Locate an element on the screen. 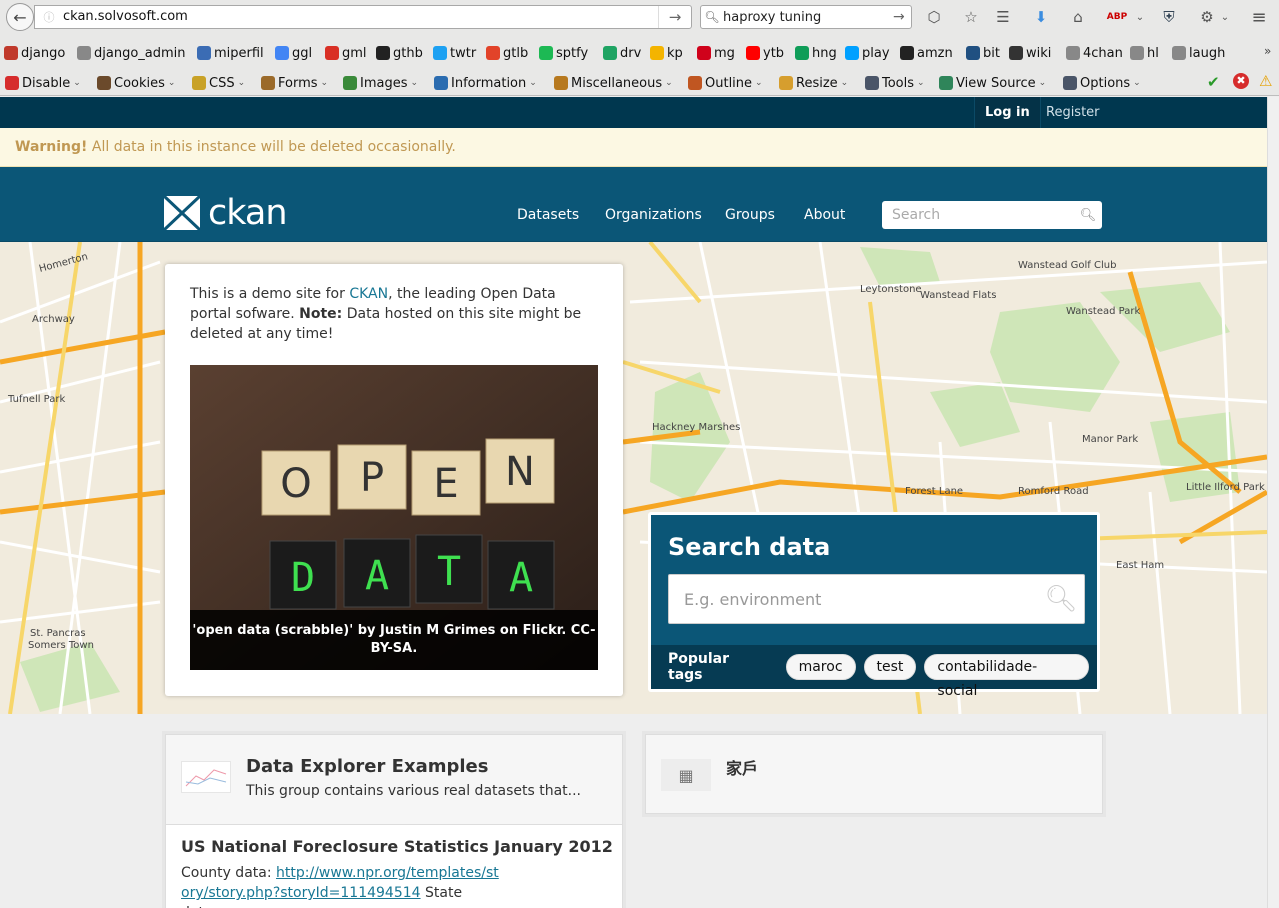  adblock-icon: ABP is located at coordinates (1117, 17).